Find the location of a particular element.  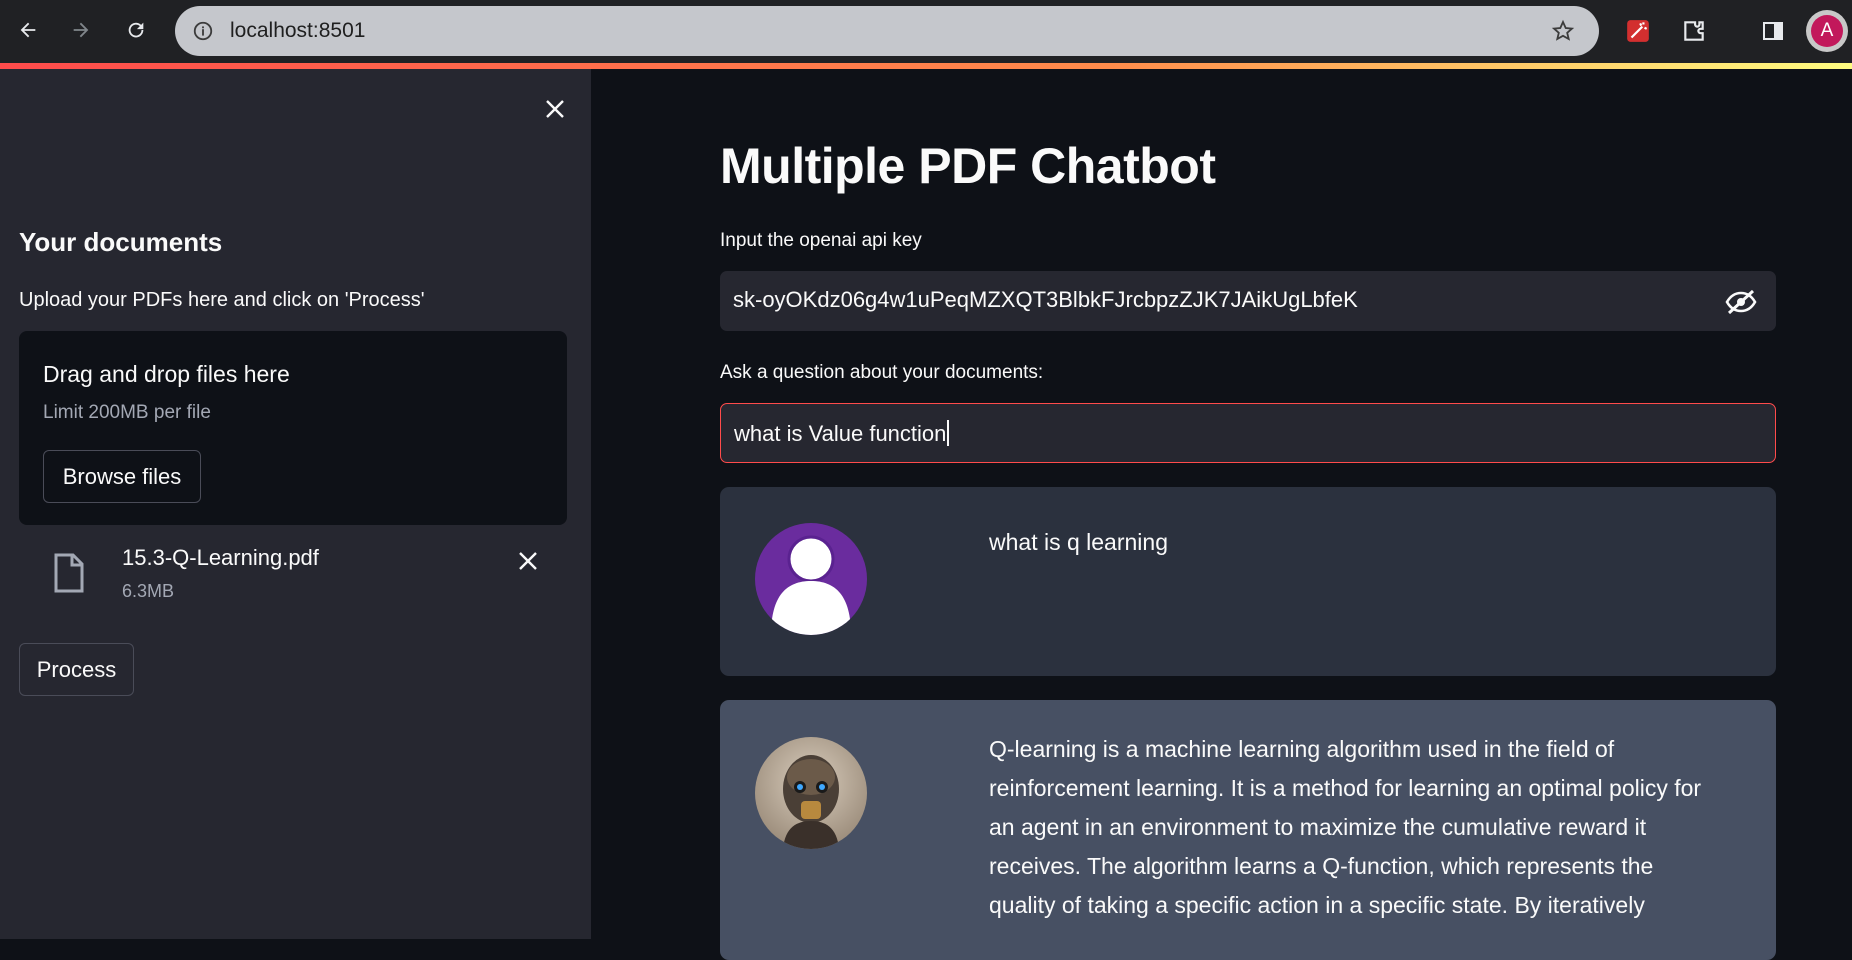

sidebar-close-button is located at coordinates (555, 109).